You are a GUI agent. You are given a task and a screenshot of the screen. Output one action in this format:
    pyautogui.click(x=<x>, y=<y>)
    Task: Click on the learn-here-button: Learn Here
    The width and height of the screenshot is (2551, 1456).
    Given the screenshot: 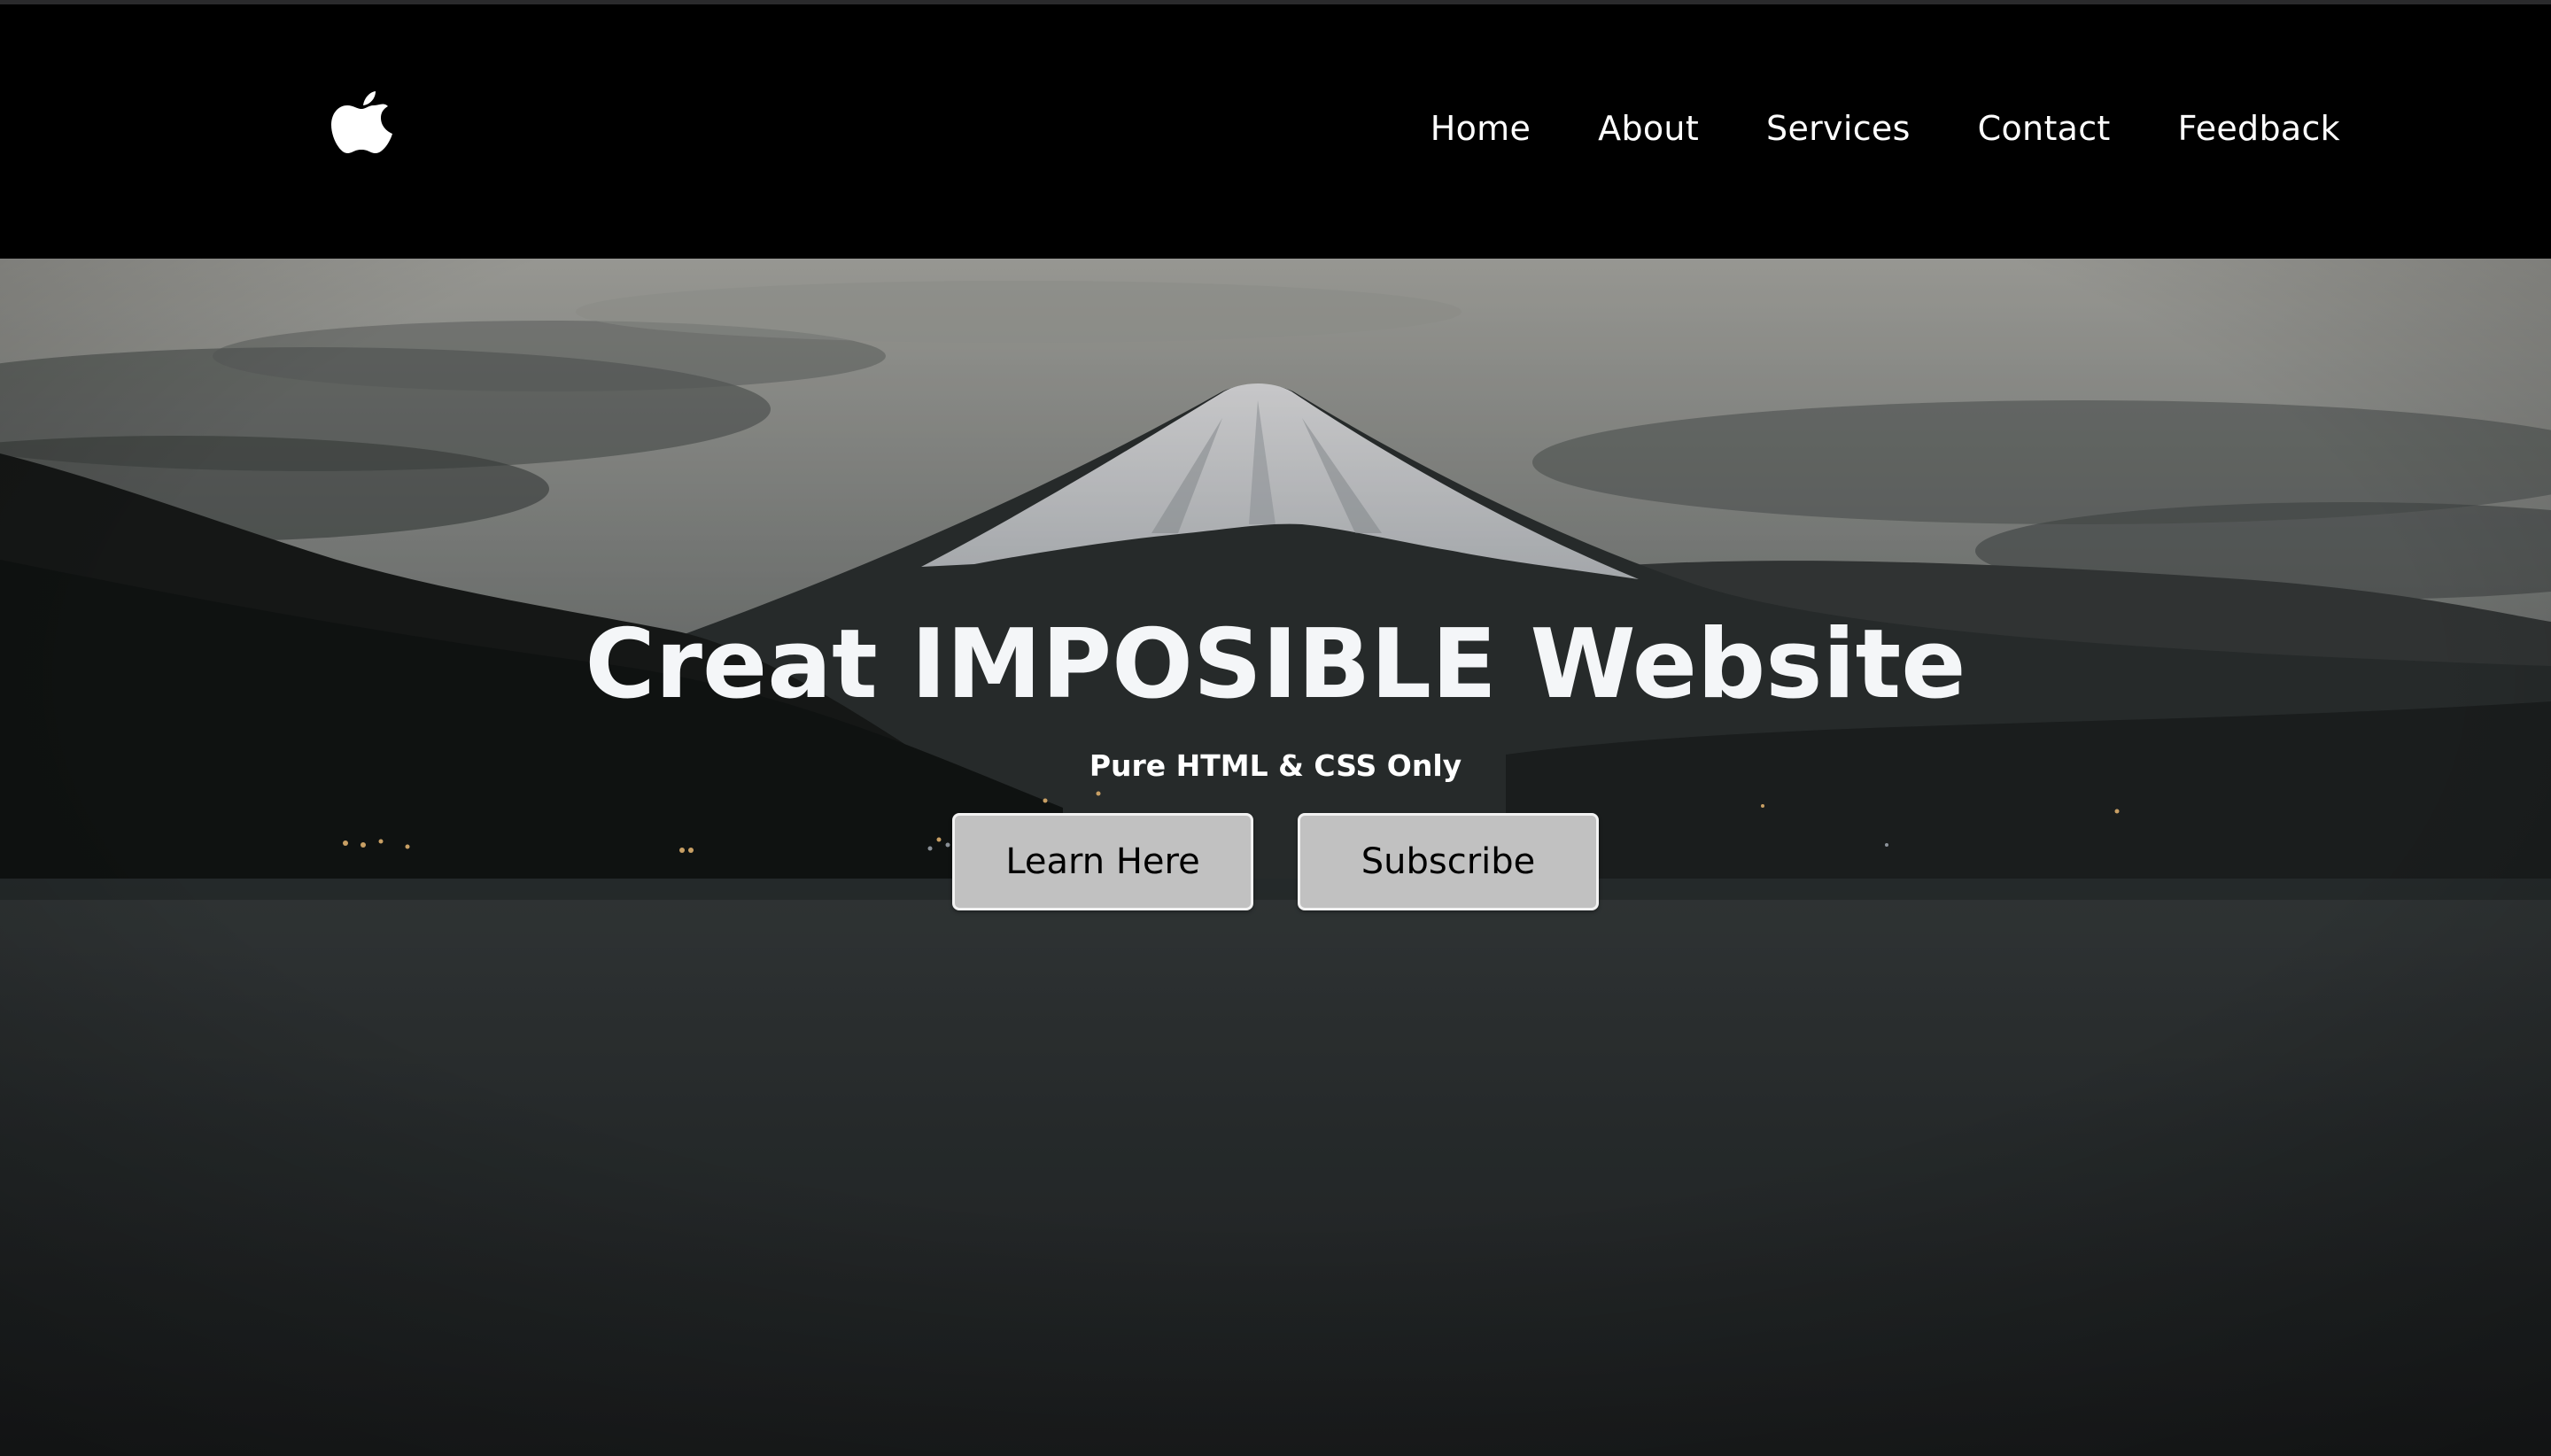 What is the action you would take?
    pyautogui.click(x=1102, y=861)
    